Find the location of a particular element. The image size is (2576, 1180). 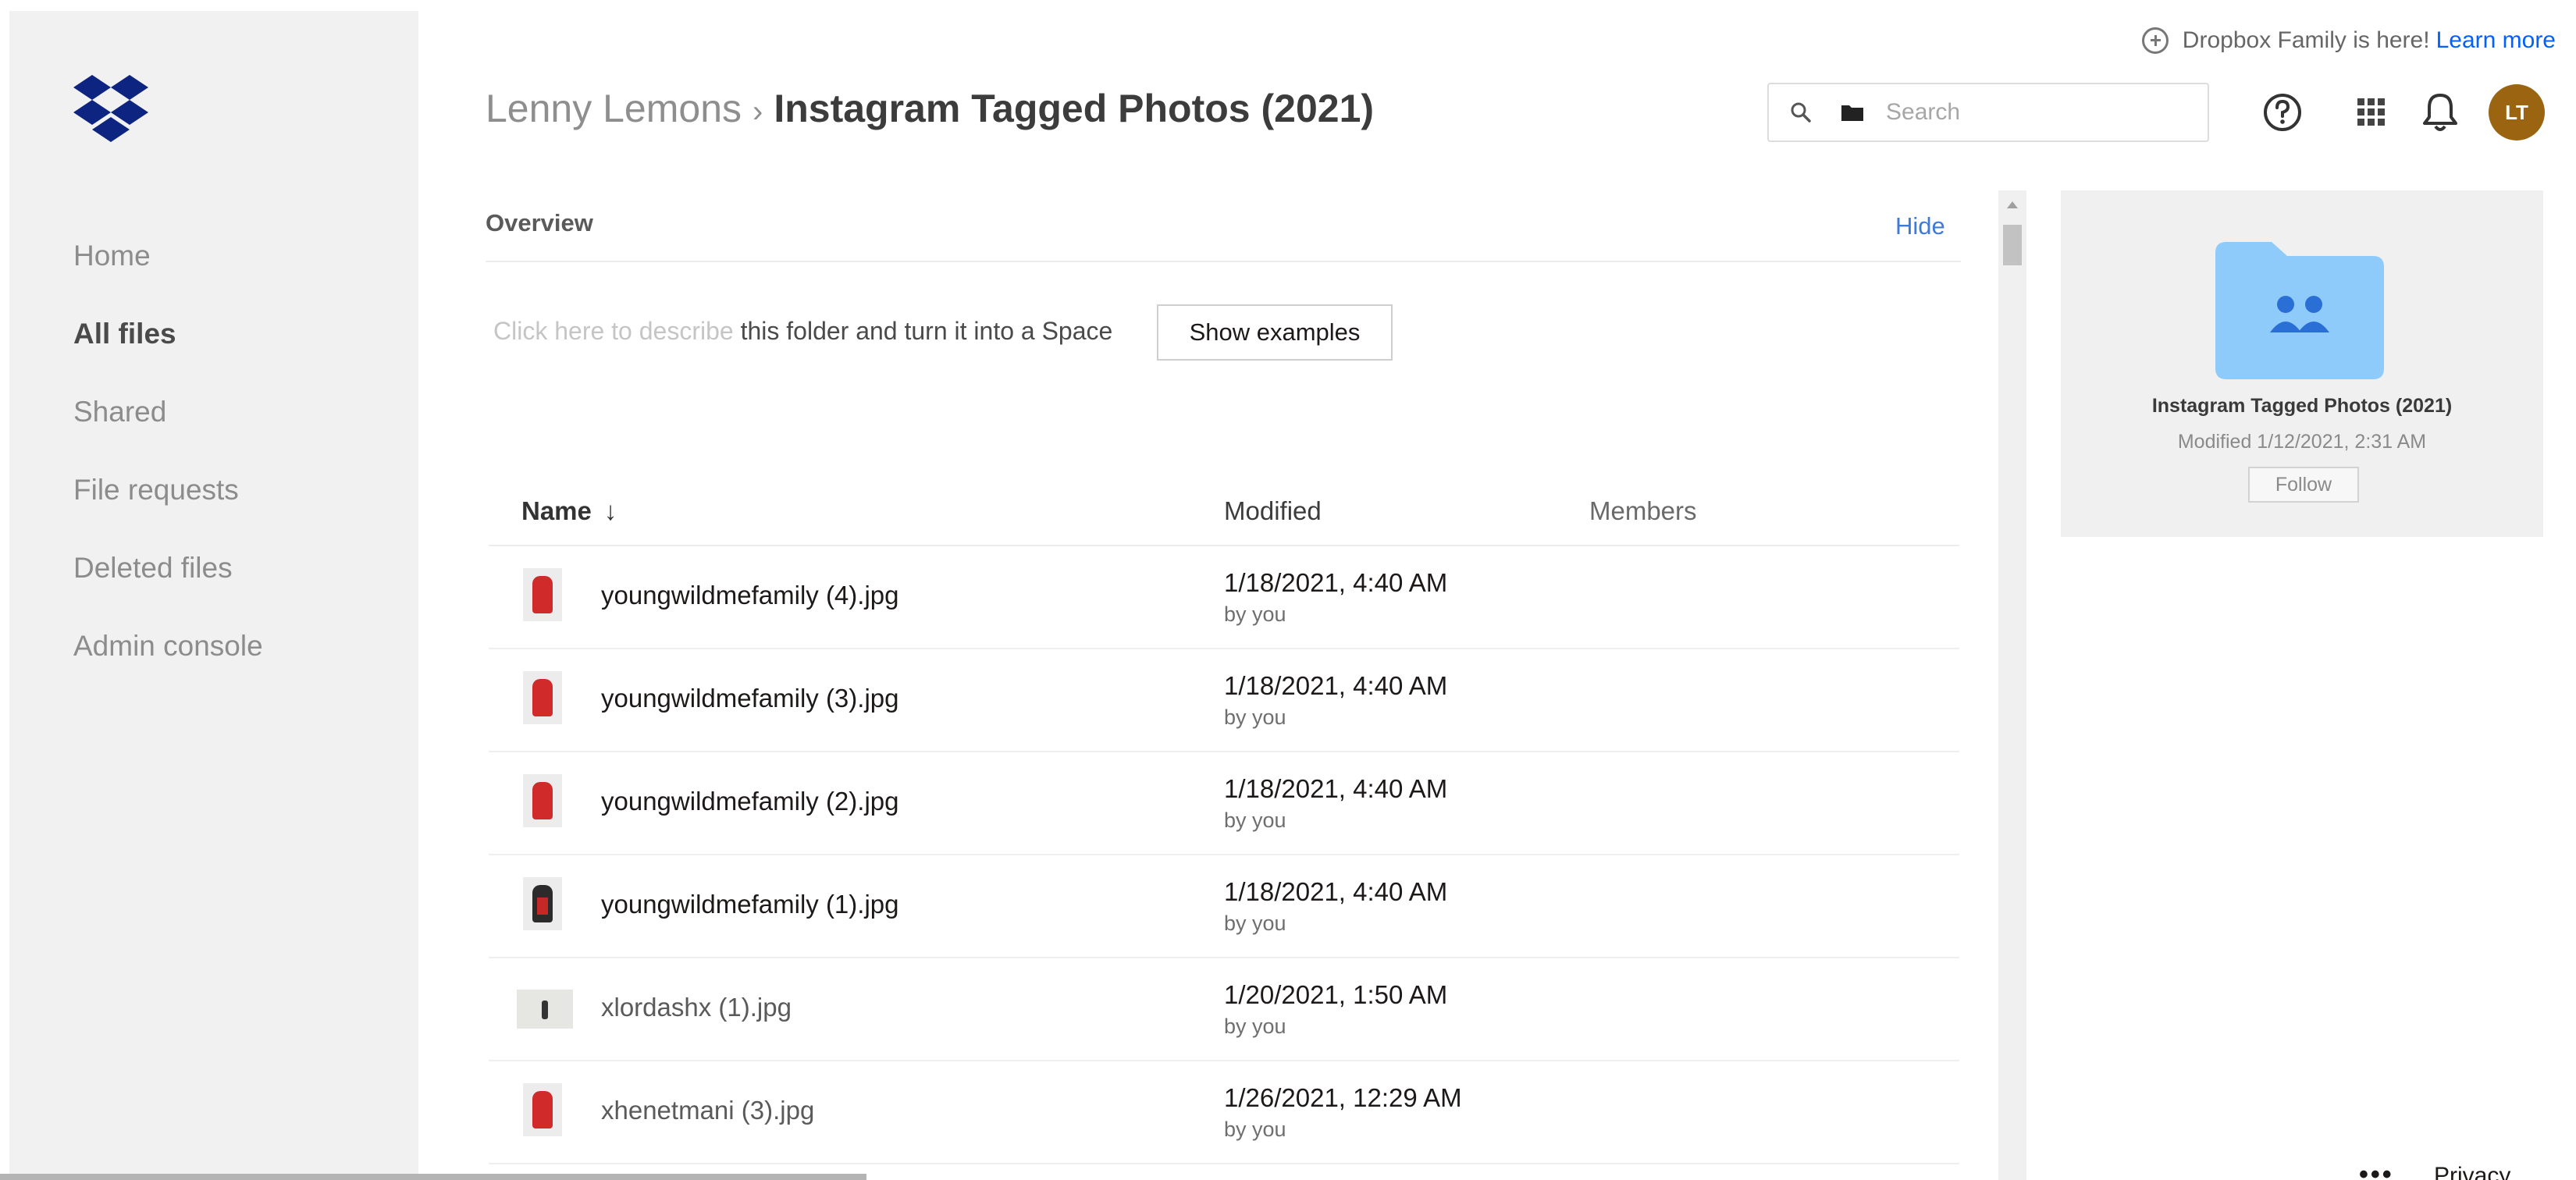

hide-overview-link: Hide is located at coordinates (1920, 226).